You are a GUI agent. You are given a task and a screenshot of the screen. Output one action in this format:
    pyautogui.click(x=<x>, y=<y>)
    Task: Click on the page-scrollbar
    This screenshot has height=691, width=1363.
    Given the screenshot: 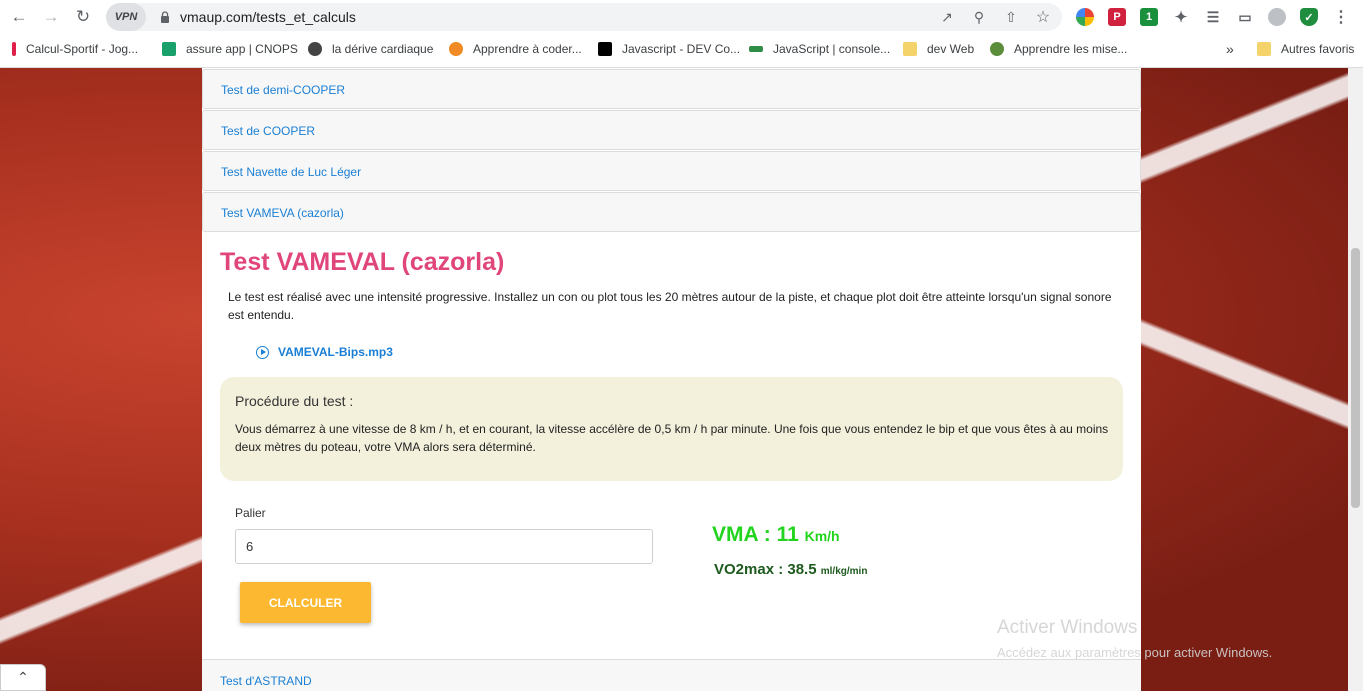 What is the action you would take?
    pyautogui.click(x=1355, y=379)
    